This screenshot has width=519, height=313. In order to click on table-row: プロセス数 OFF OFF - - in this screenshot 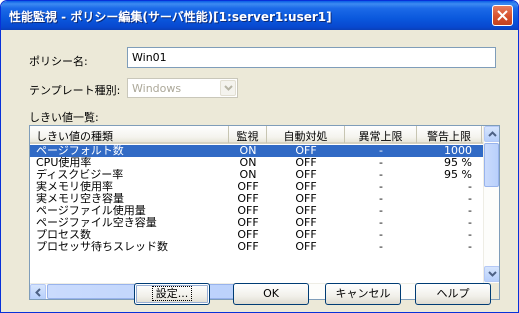, I will do `click(257, 235)`.